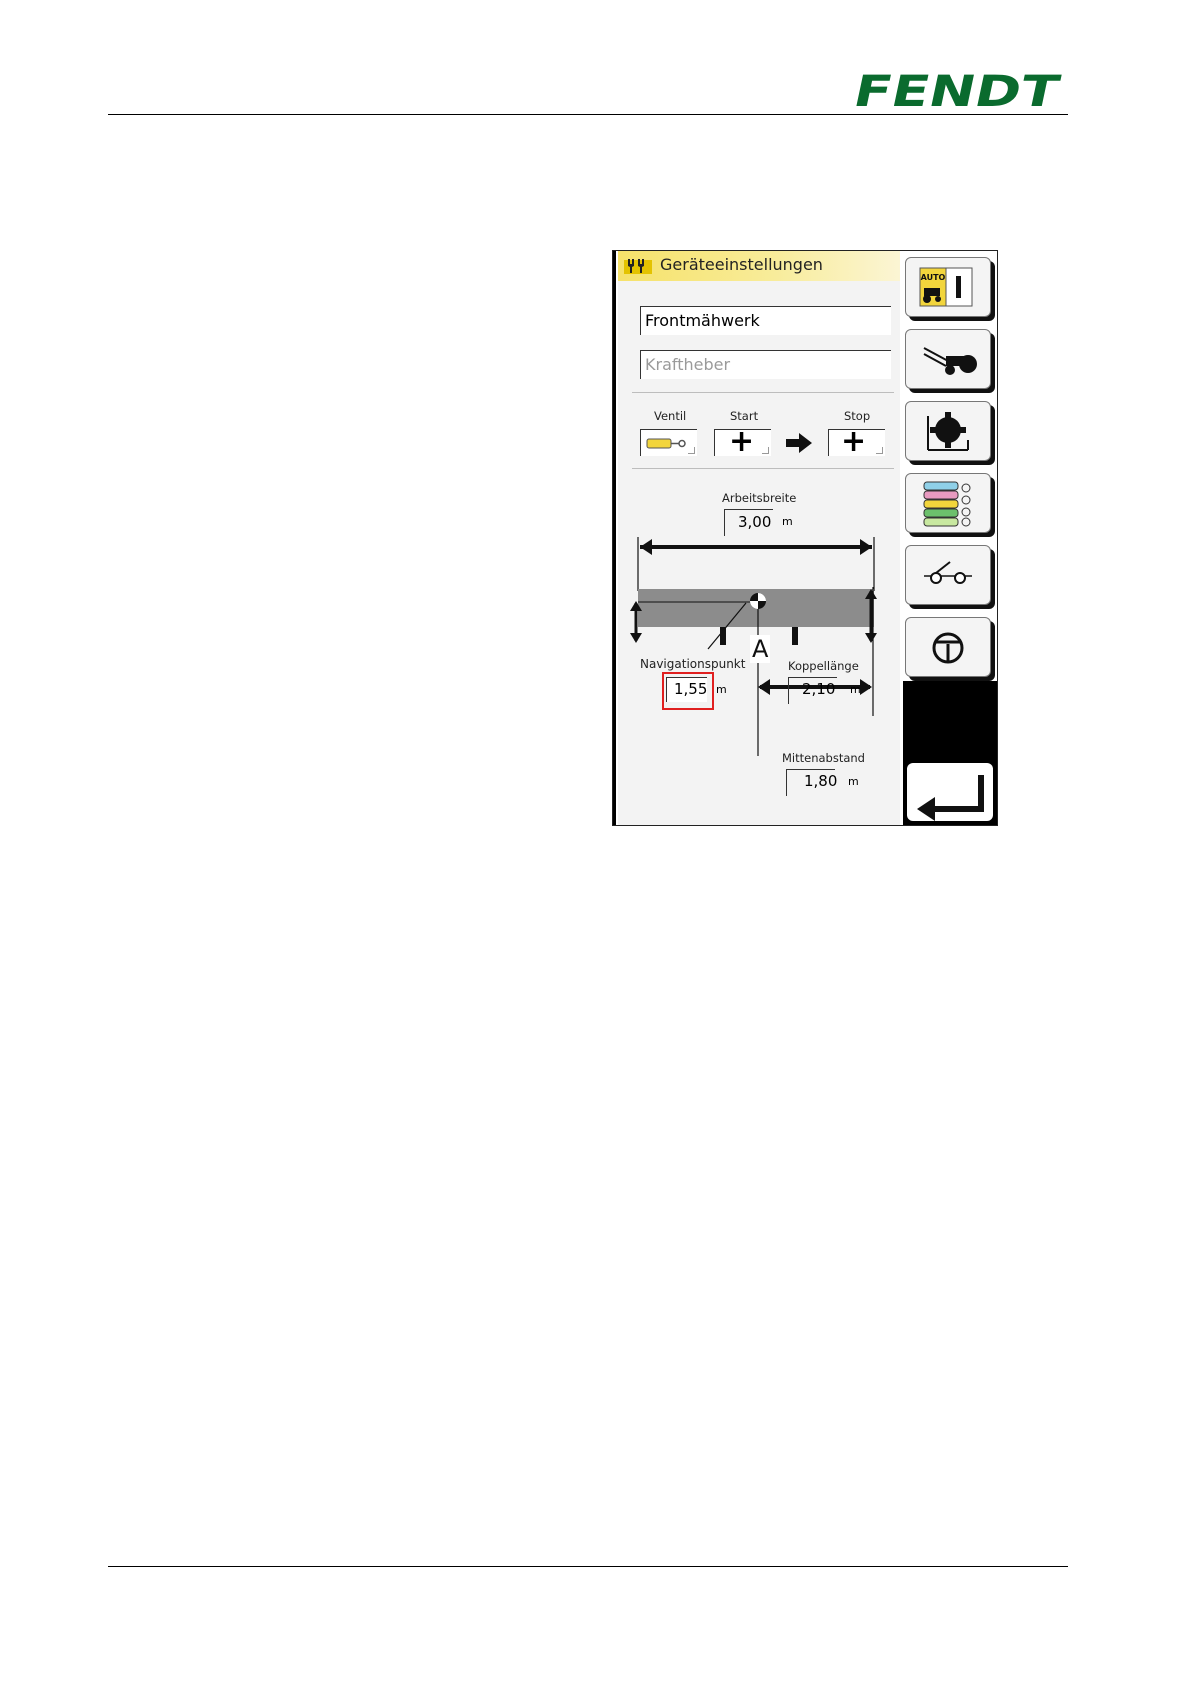 The height and width of the screenshot is (1683, 1191). Describe the element at coordinates (787, 521) in the screenshot. I see `arbeitsbreite-unit: m` at that location.